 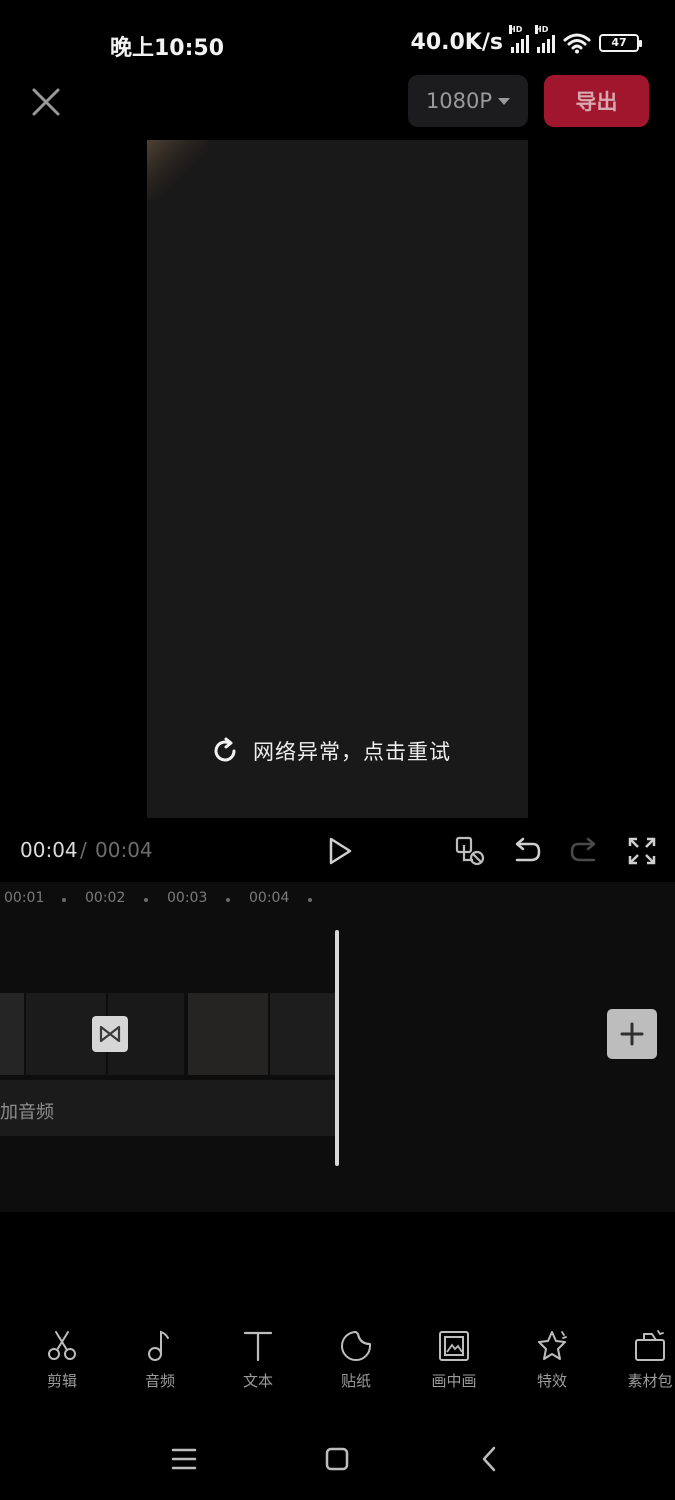 I want to click on transition-button, so click(x=110, y=1034).